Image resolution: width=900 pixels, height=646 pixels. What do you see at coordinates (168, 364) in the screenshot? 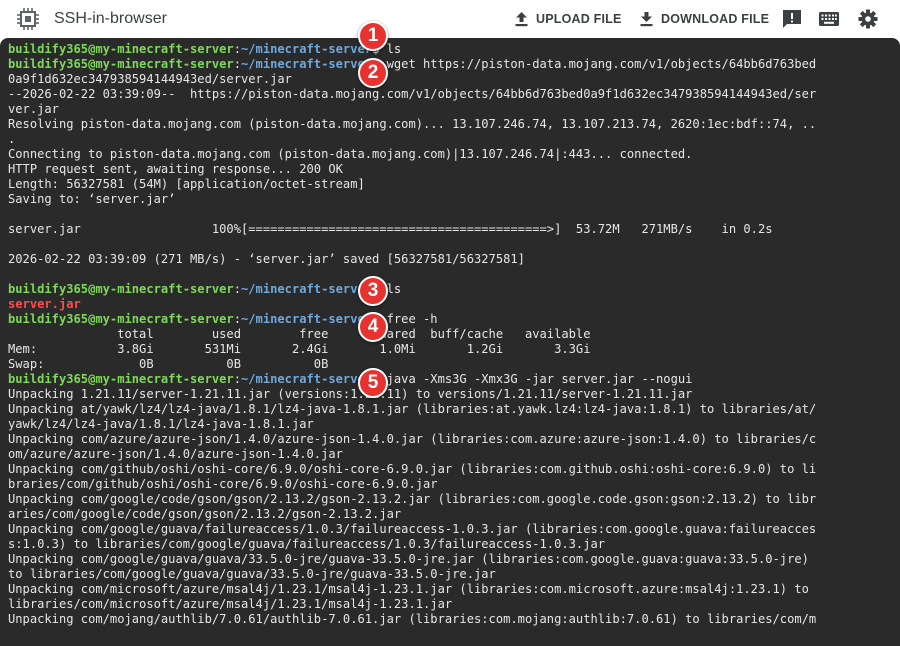
I see `output-text: Swap: 0B 0B 0B` at bounding box center [168, 364].